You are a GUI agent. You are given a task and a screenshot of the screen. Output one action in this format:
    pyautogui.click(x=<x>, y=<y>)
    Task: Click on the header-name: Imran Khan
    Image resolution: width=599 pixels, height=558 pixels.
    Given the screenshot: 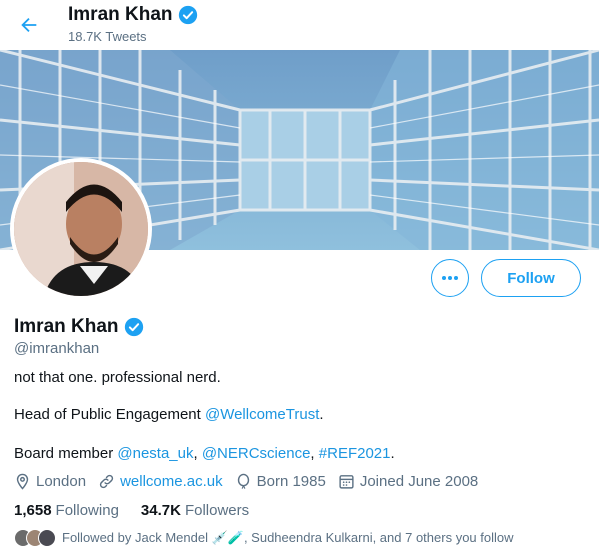 What is the action you would take?
    pyautogui.click(x=120, y=14)
    